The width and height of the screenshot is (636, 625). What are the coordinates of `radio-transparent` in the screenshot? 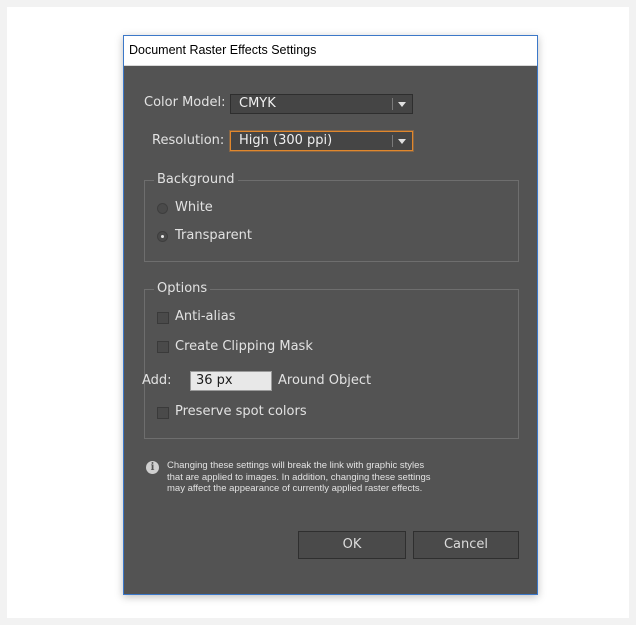 It's located at (162, 236).